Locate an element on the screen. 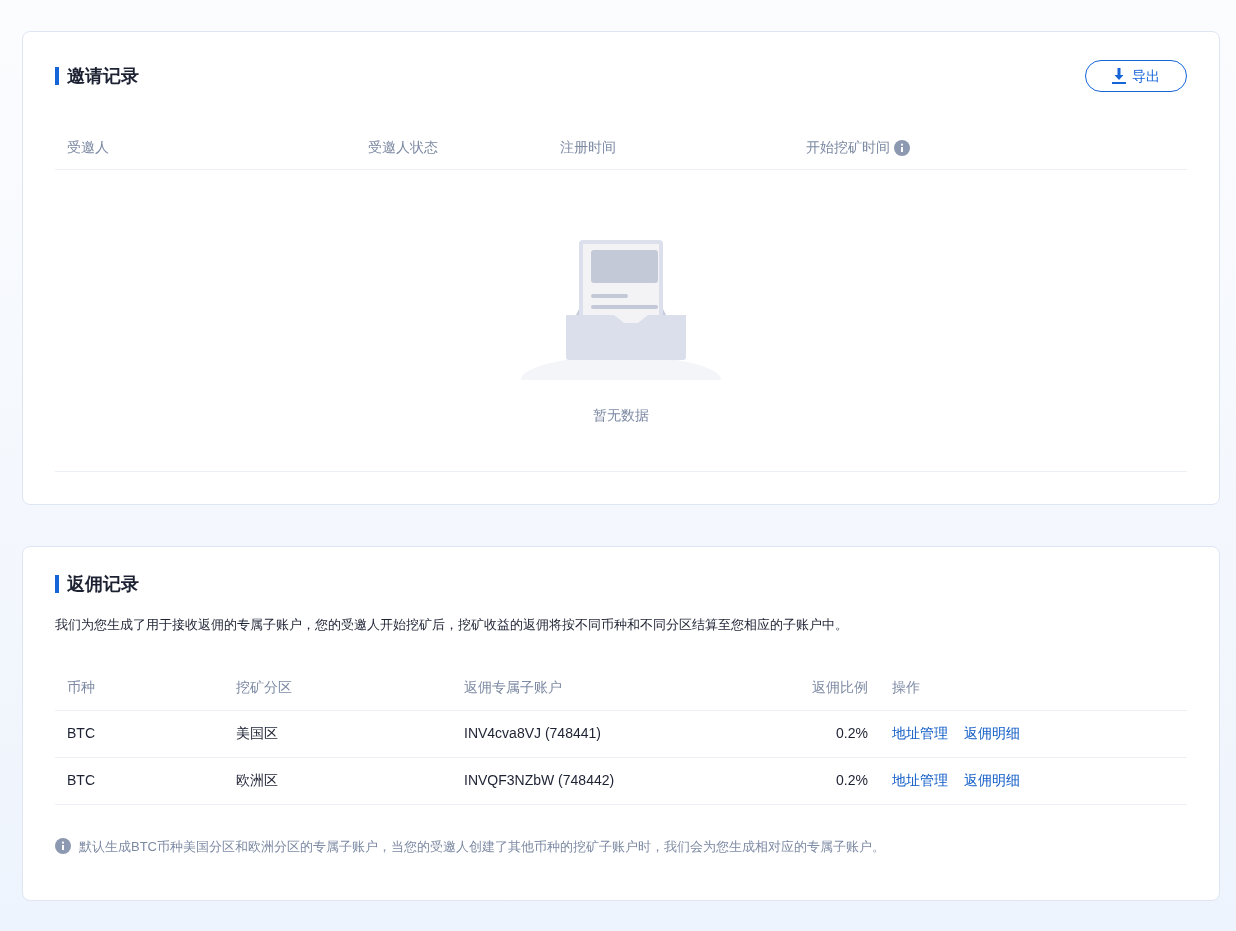  column-header: 返佣比例 is located at coordinates (840, 687).